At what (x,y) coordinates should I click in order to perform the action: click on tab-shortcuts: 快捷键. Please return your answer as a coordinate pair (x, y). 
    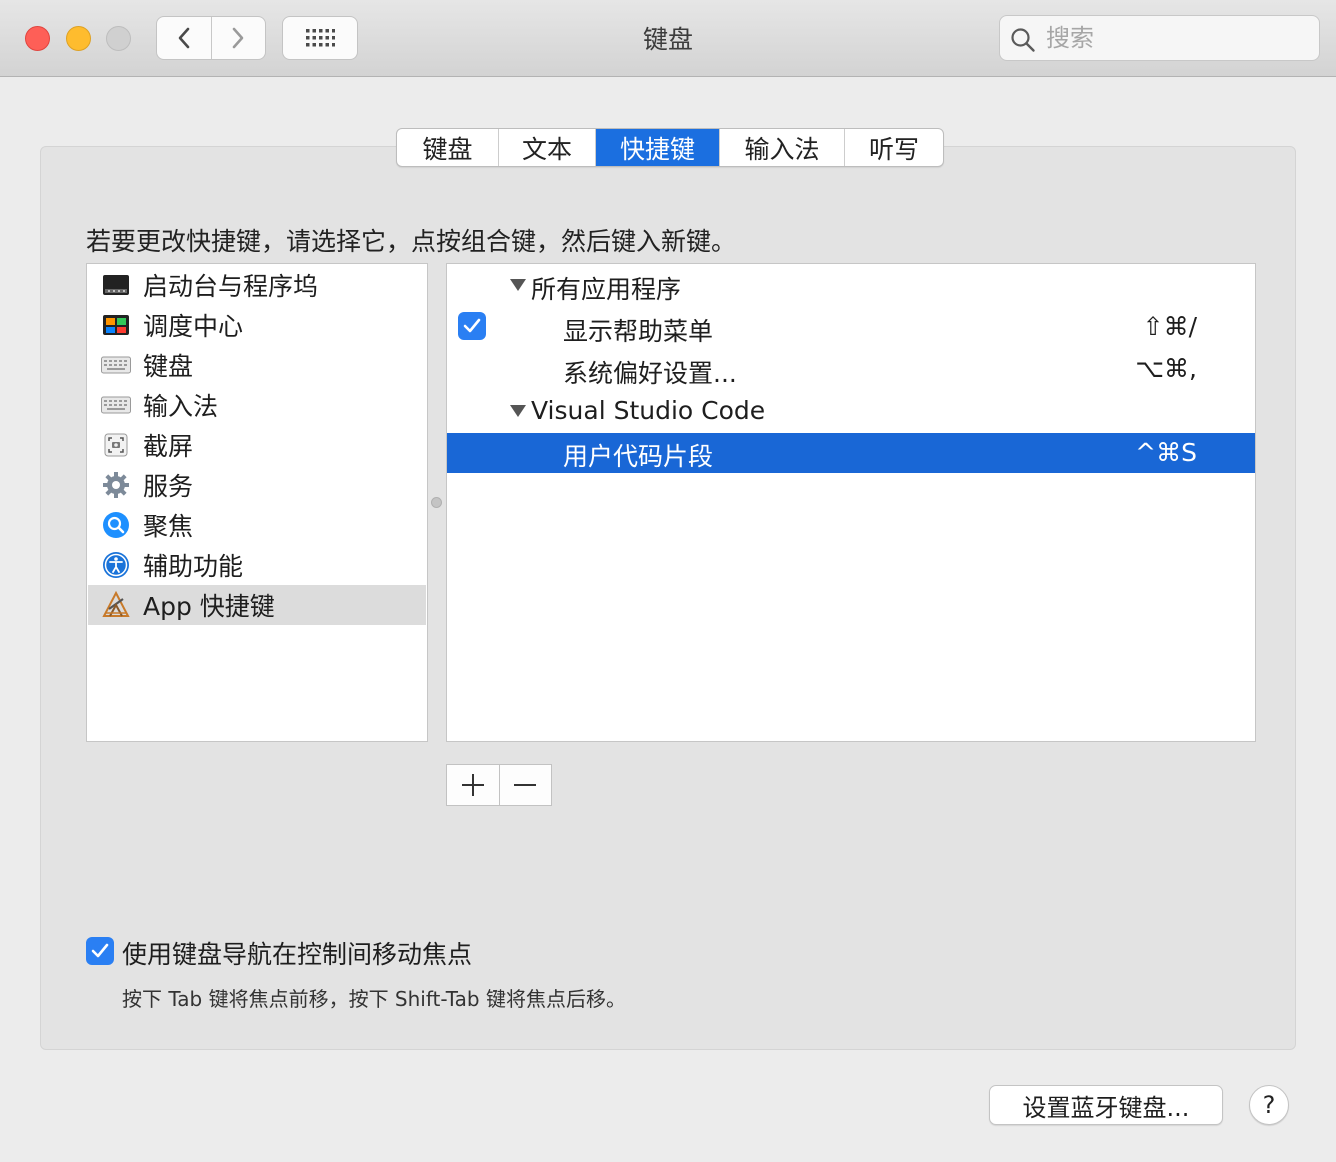
    Looking at the image, I should click on (657, 147).